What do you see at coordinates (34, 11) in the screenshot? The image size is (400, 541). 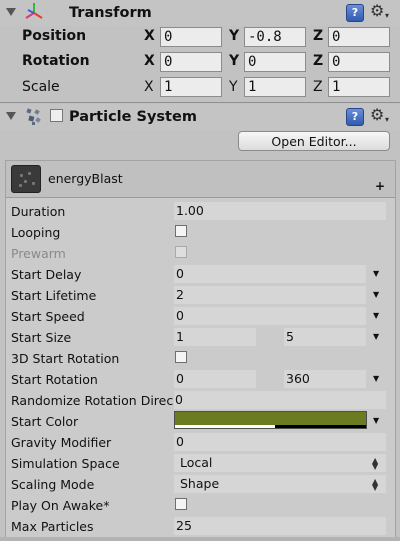 I see `transform-axes-icon` at bounding box center [34, 11].